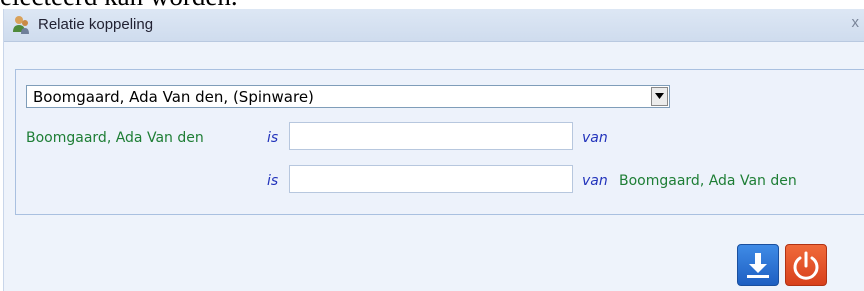 The image size is (864, 291). I want to click on save-button, so click(758, 265).